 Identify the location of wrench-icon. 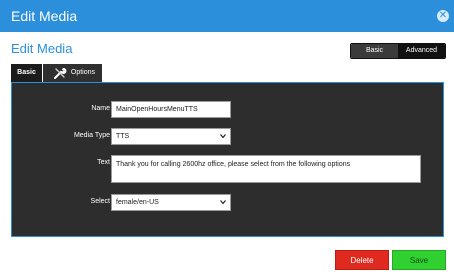
(60, 73).